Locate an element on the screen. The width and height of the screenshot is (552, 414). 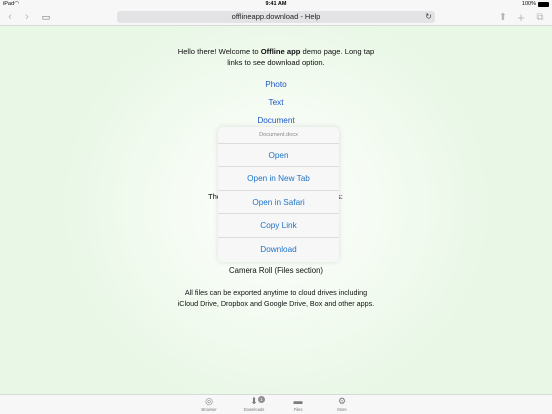
action-sheet-title: Document.docx is located at coordinates (278, 135).